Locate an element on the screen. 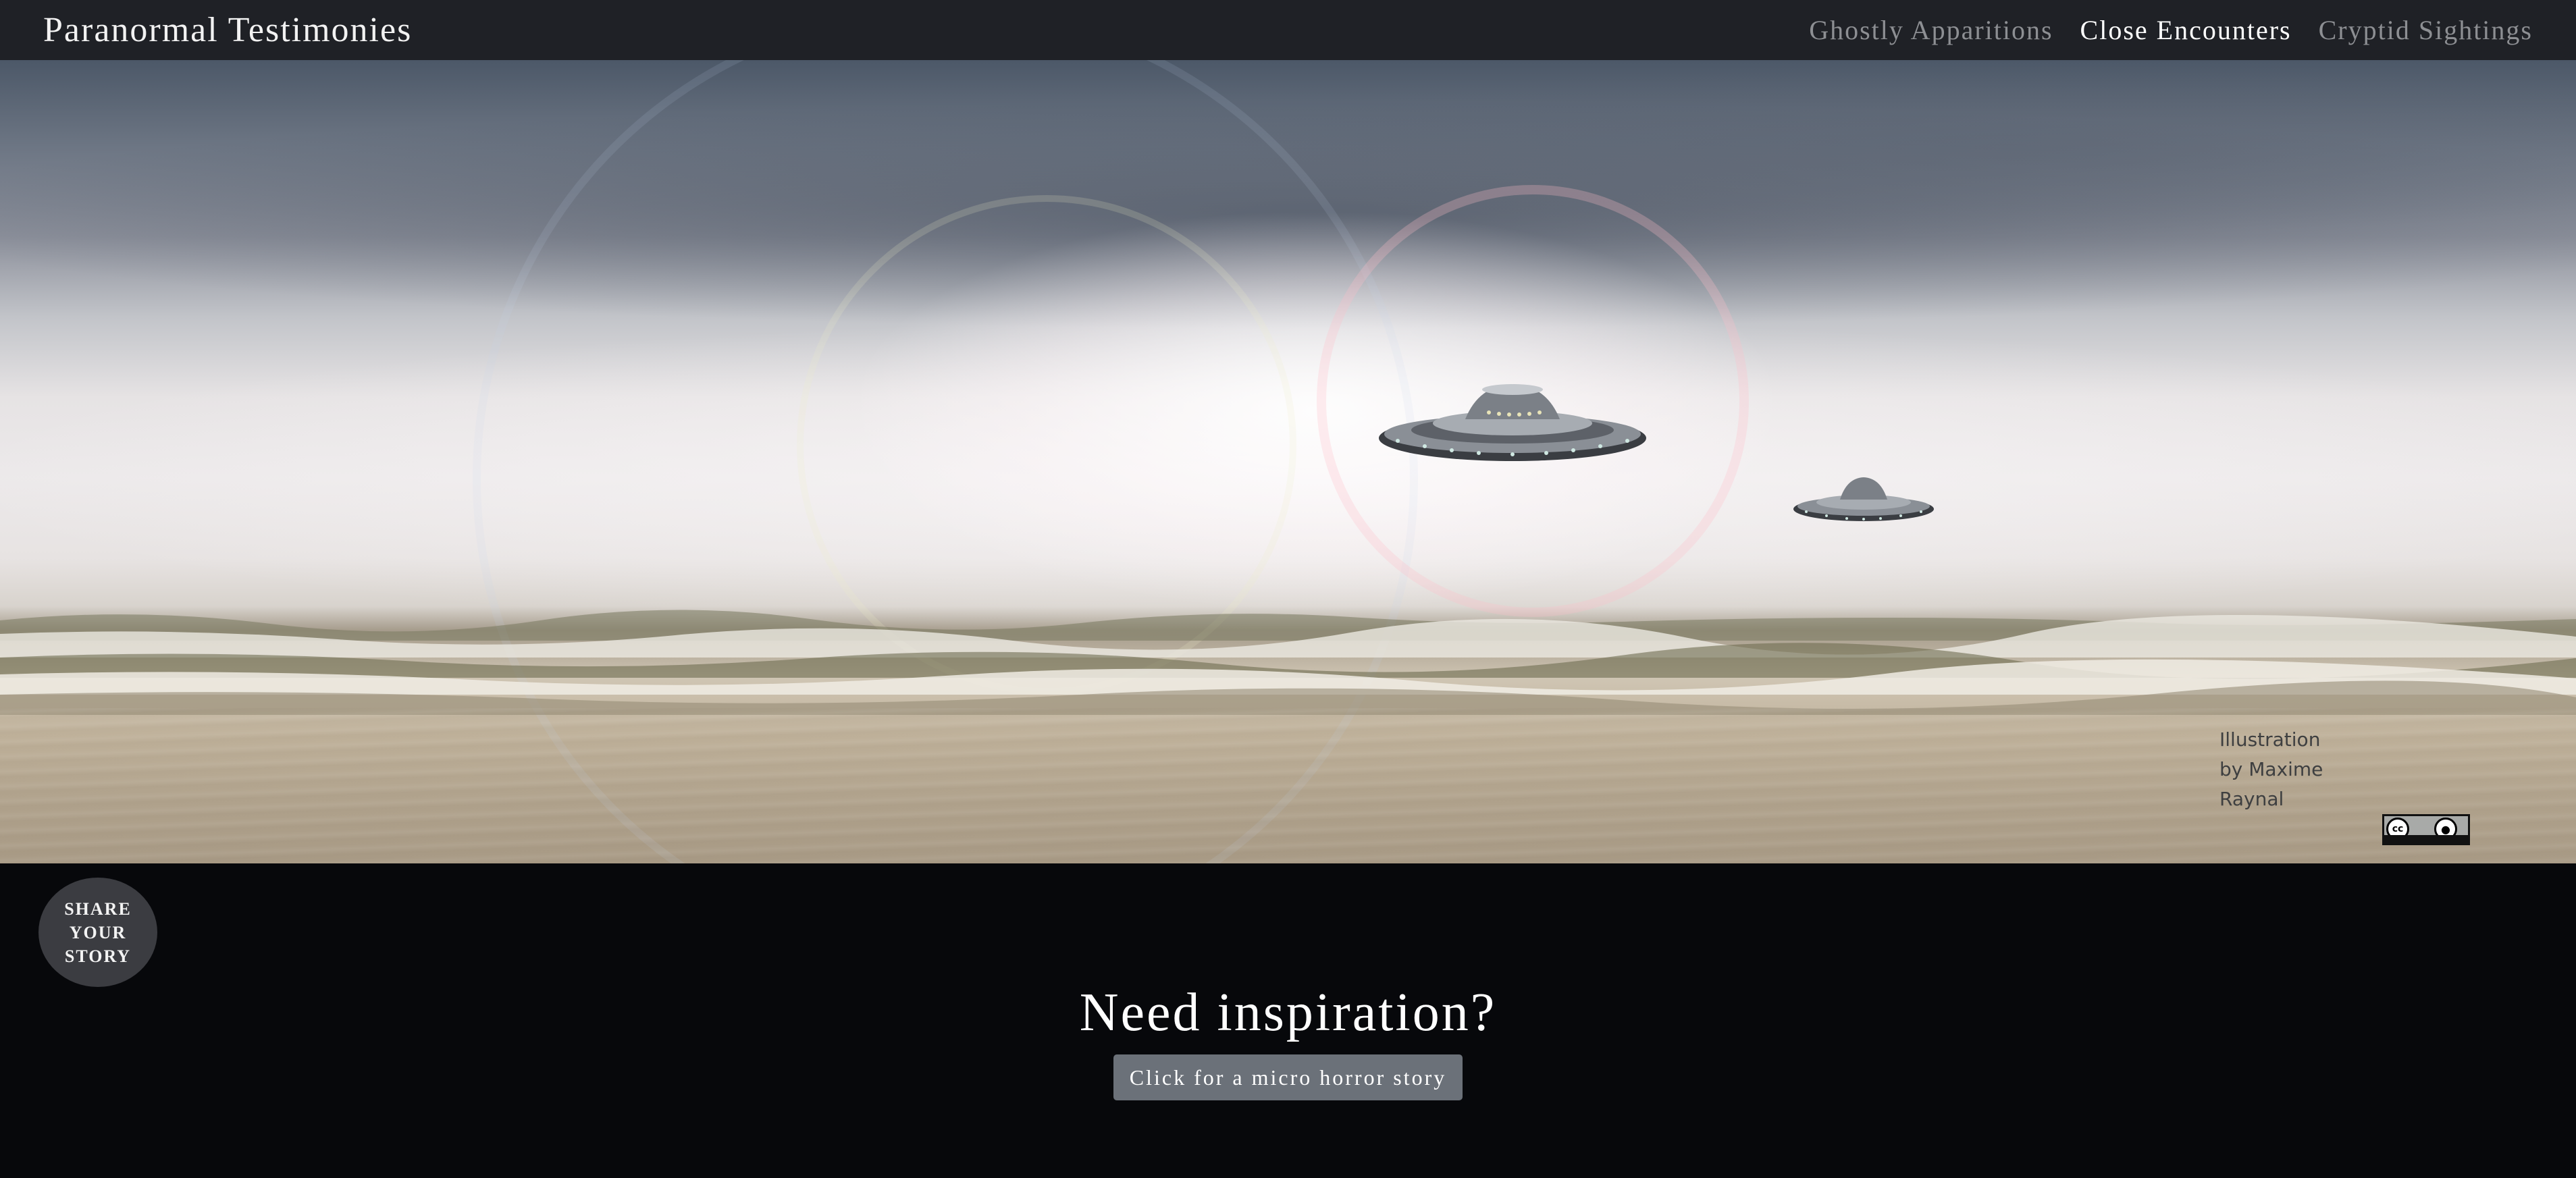  beach-sand is located at coordinates (1288, 785).